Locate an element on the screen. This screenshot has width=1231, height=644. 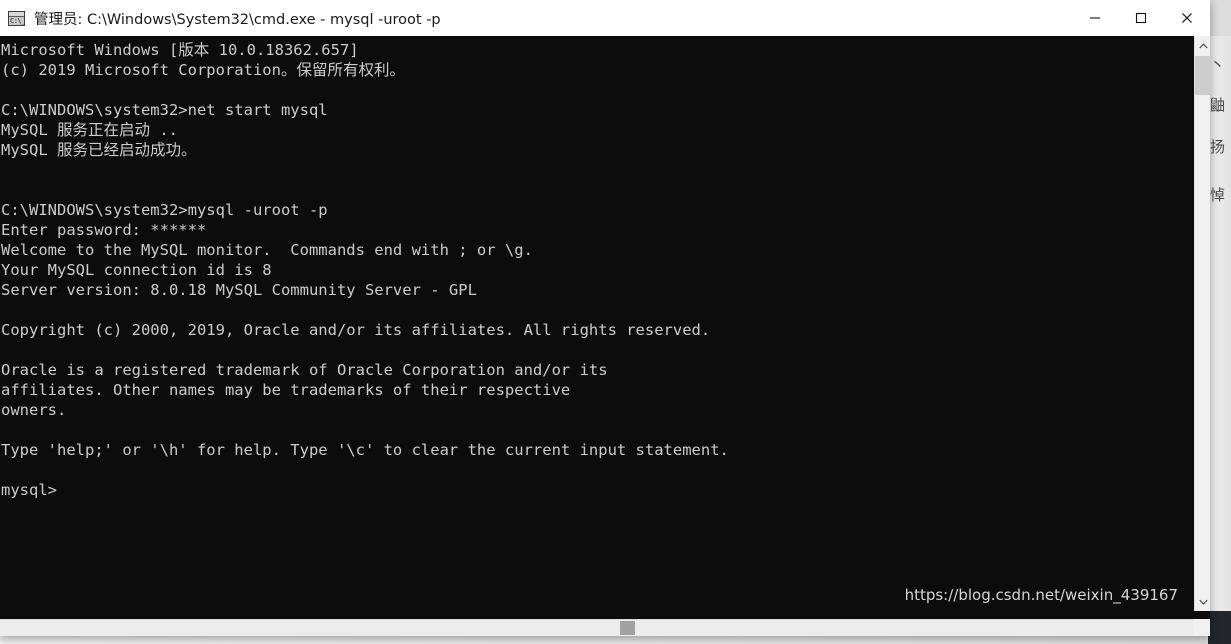
background-glyph: 鼬 is located at coordinates (1218, 105).